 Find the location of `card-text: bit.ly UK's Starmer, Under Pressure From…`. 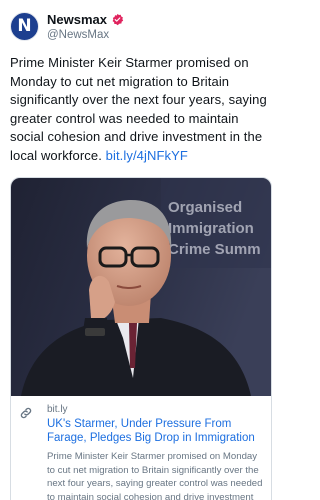

card-text: bit.ly UK's Starmer, Under Pressure From… is located at coordinates (152, 452).